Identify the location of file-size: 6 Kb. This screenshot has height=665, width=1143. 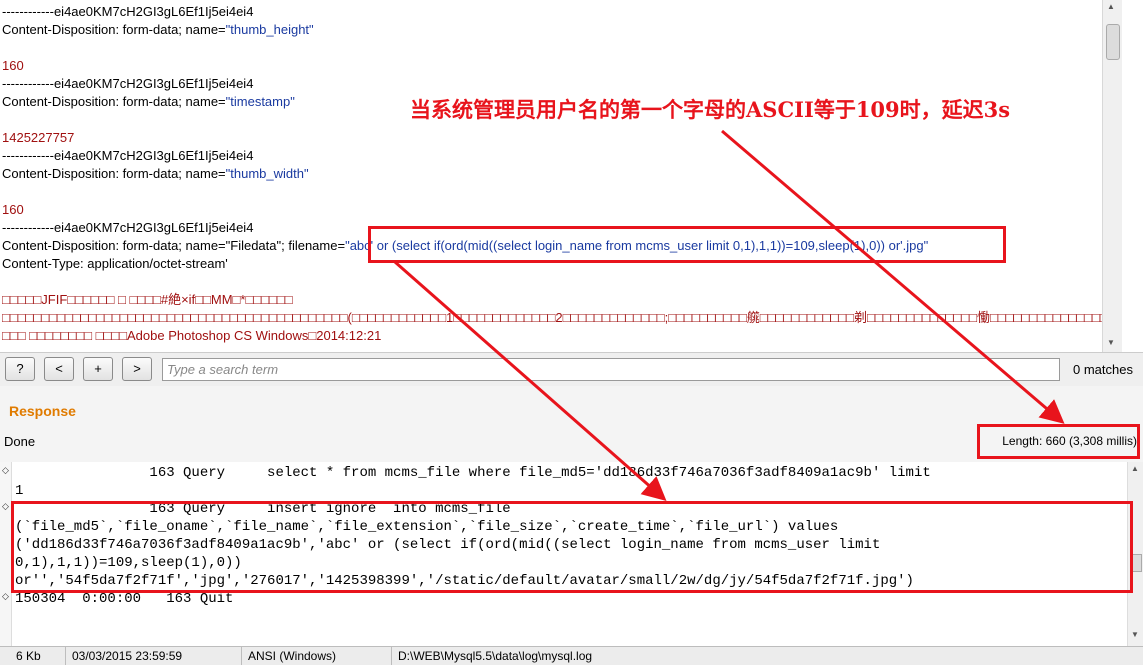
(38, 656).